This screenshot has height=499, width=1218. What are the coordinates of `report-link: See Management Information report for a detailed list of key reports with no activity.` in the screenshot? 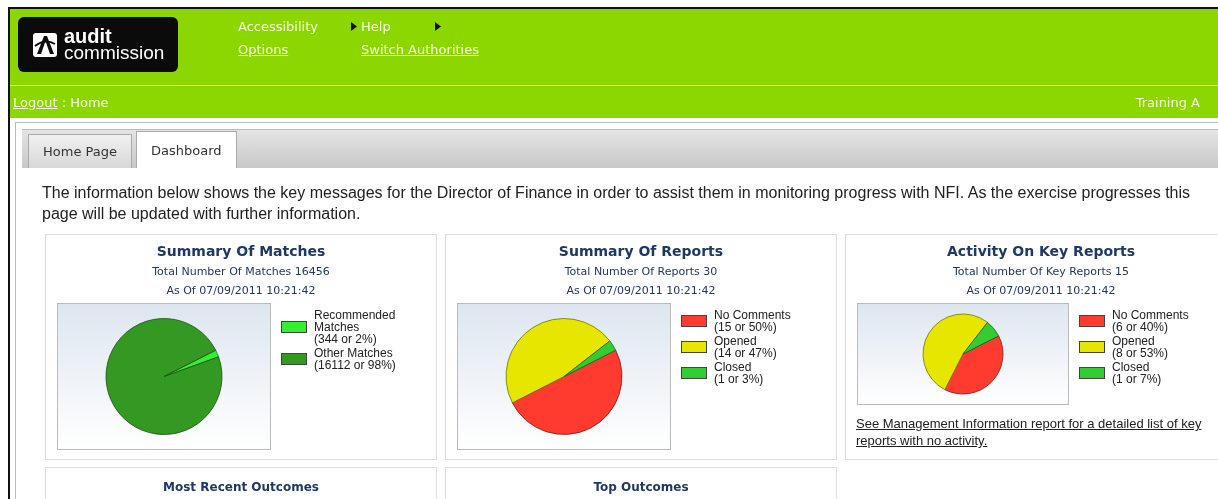 It's located at (1037, 432).